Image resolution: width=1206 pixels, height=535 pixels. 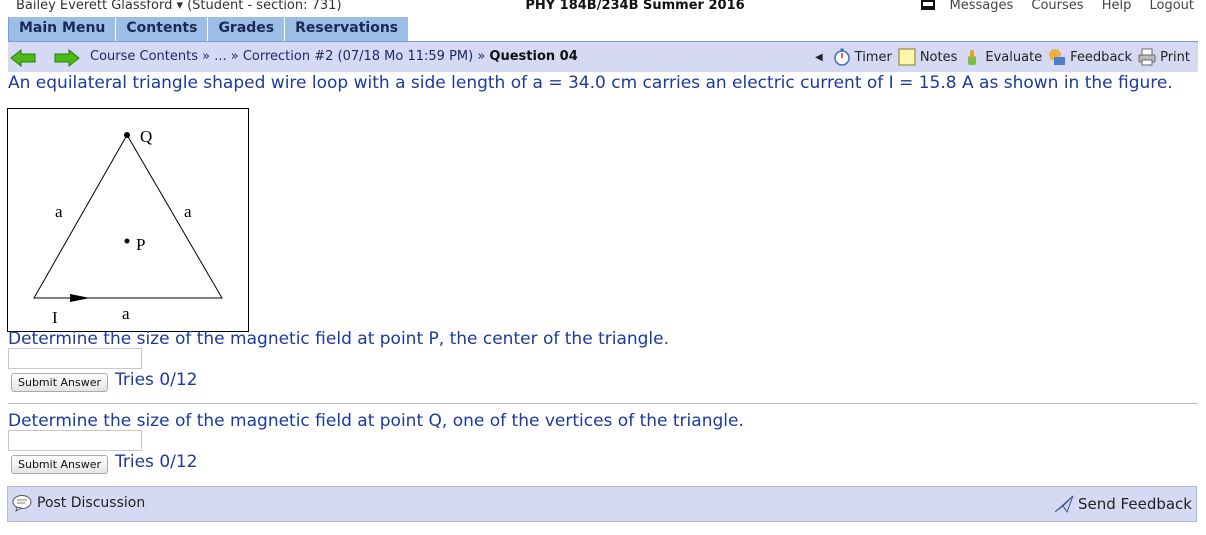 I want to click on tries-counter-1: Tries 0/12, so click(x=156, y=380).